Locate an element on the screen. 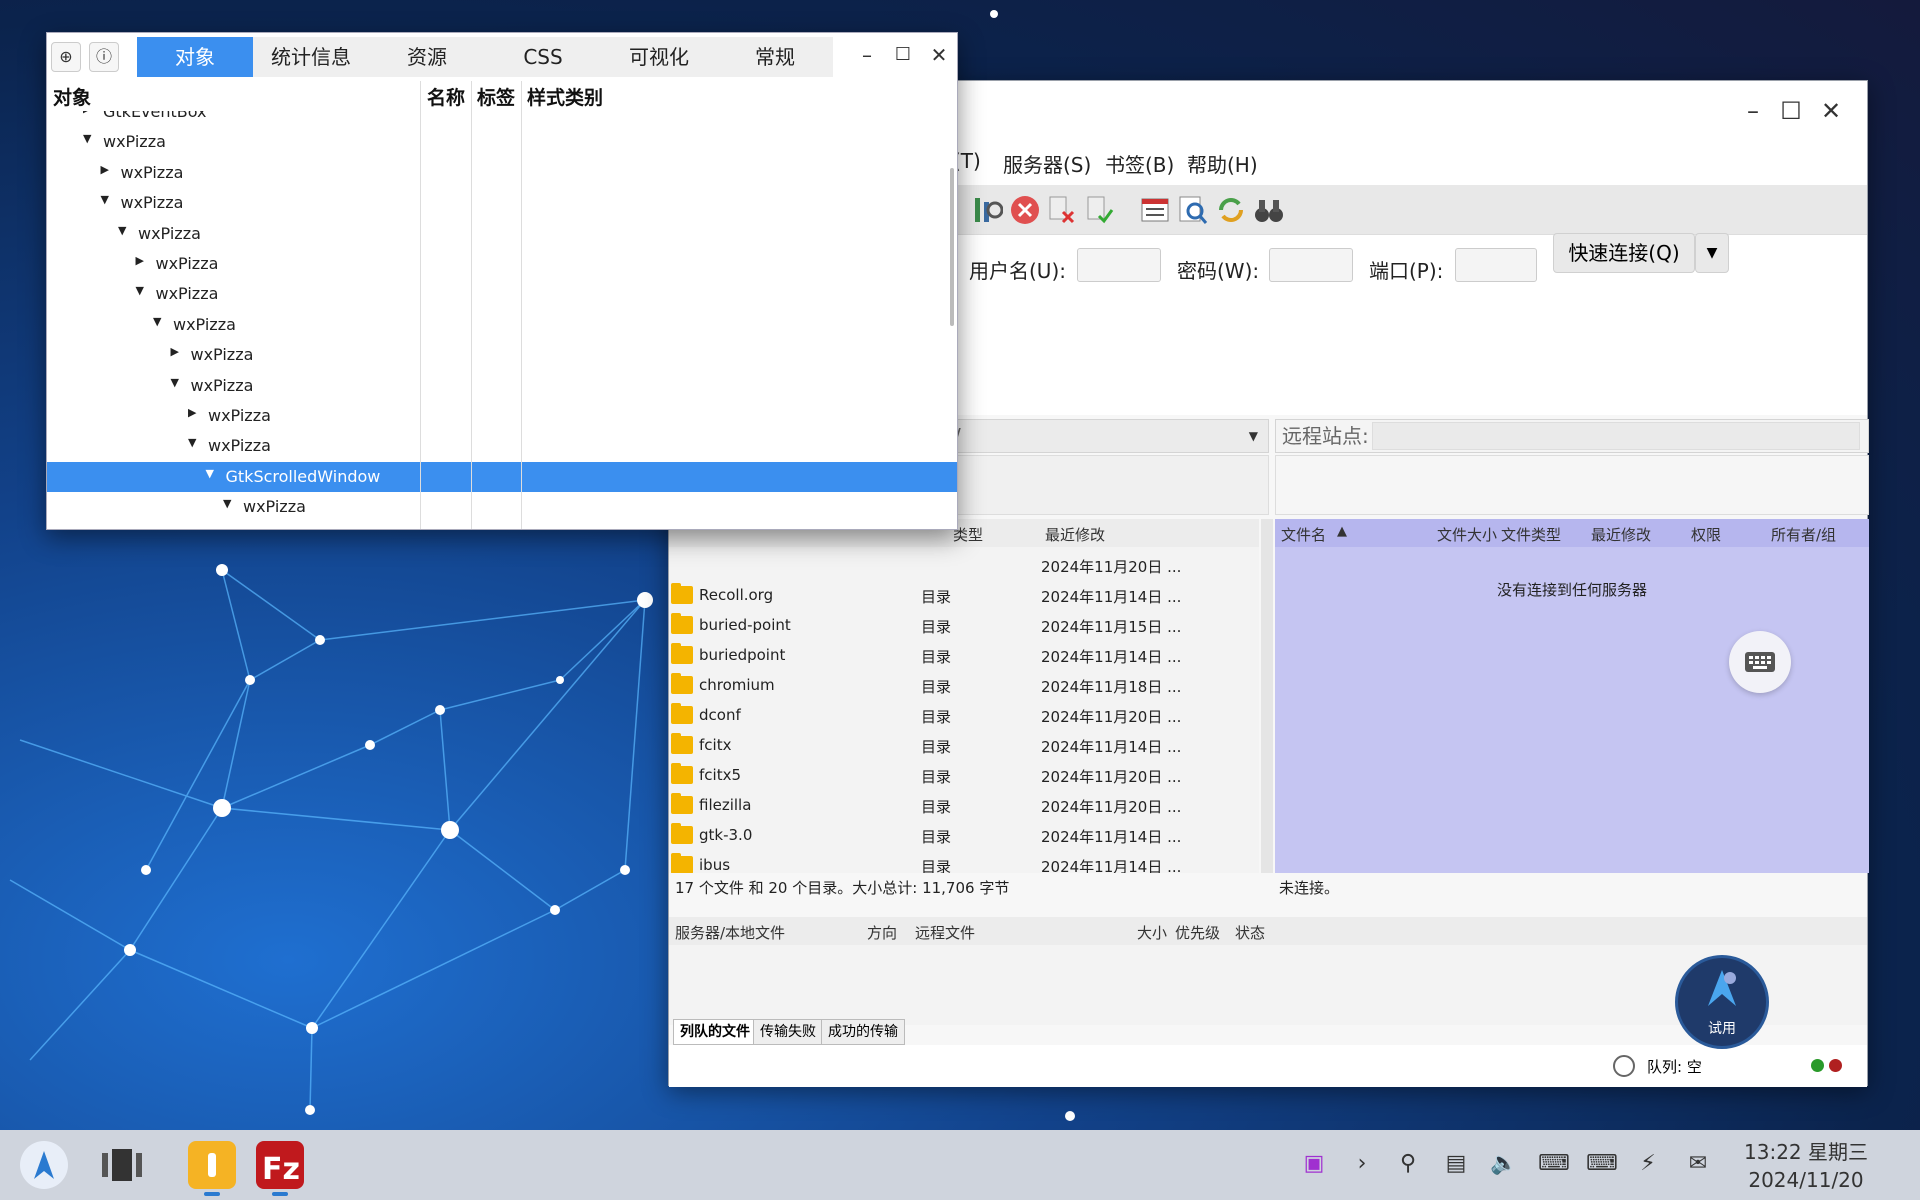 This screenshot has width=1920, height=1200. inspector-tab-4: 可视化 is located at coordinates (659, 57).